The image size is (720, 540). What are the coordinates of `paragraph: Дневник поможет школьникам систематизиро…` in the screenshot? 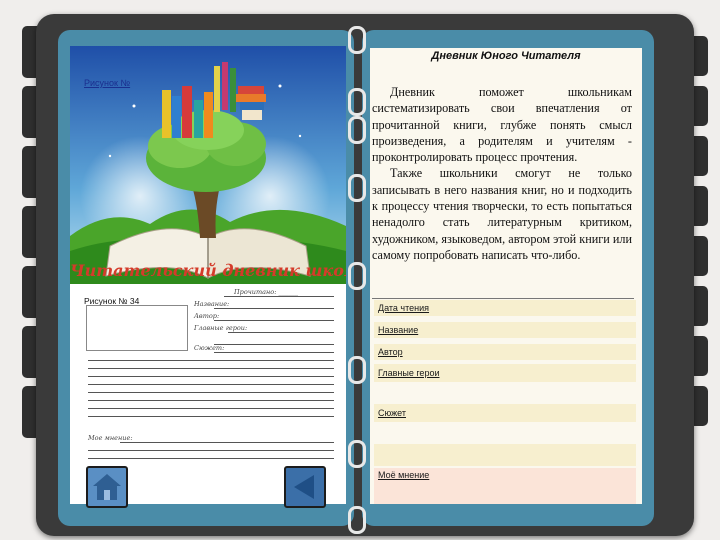 It's located at (502, 125).